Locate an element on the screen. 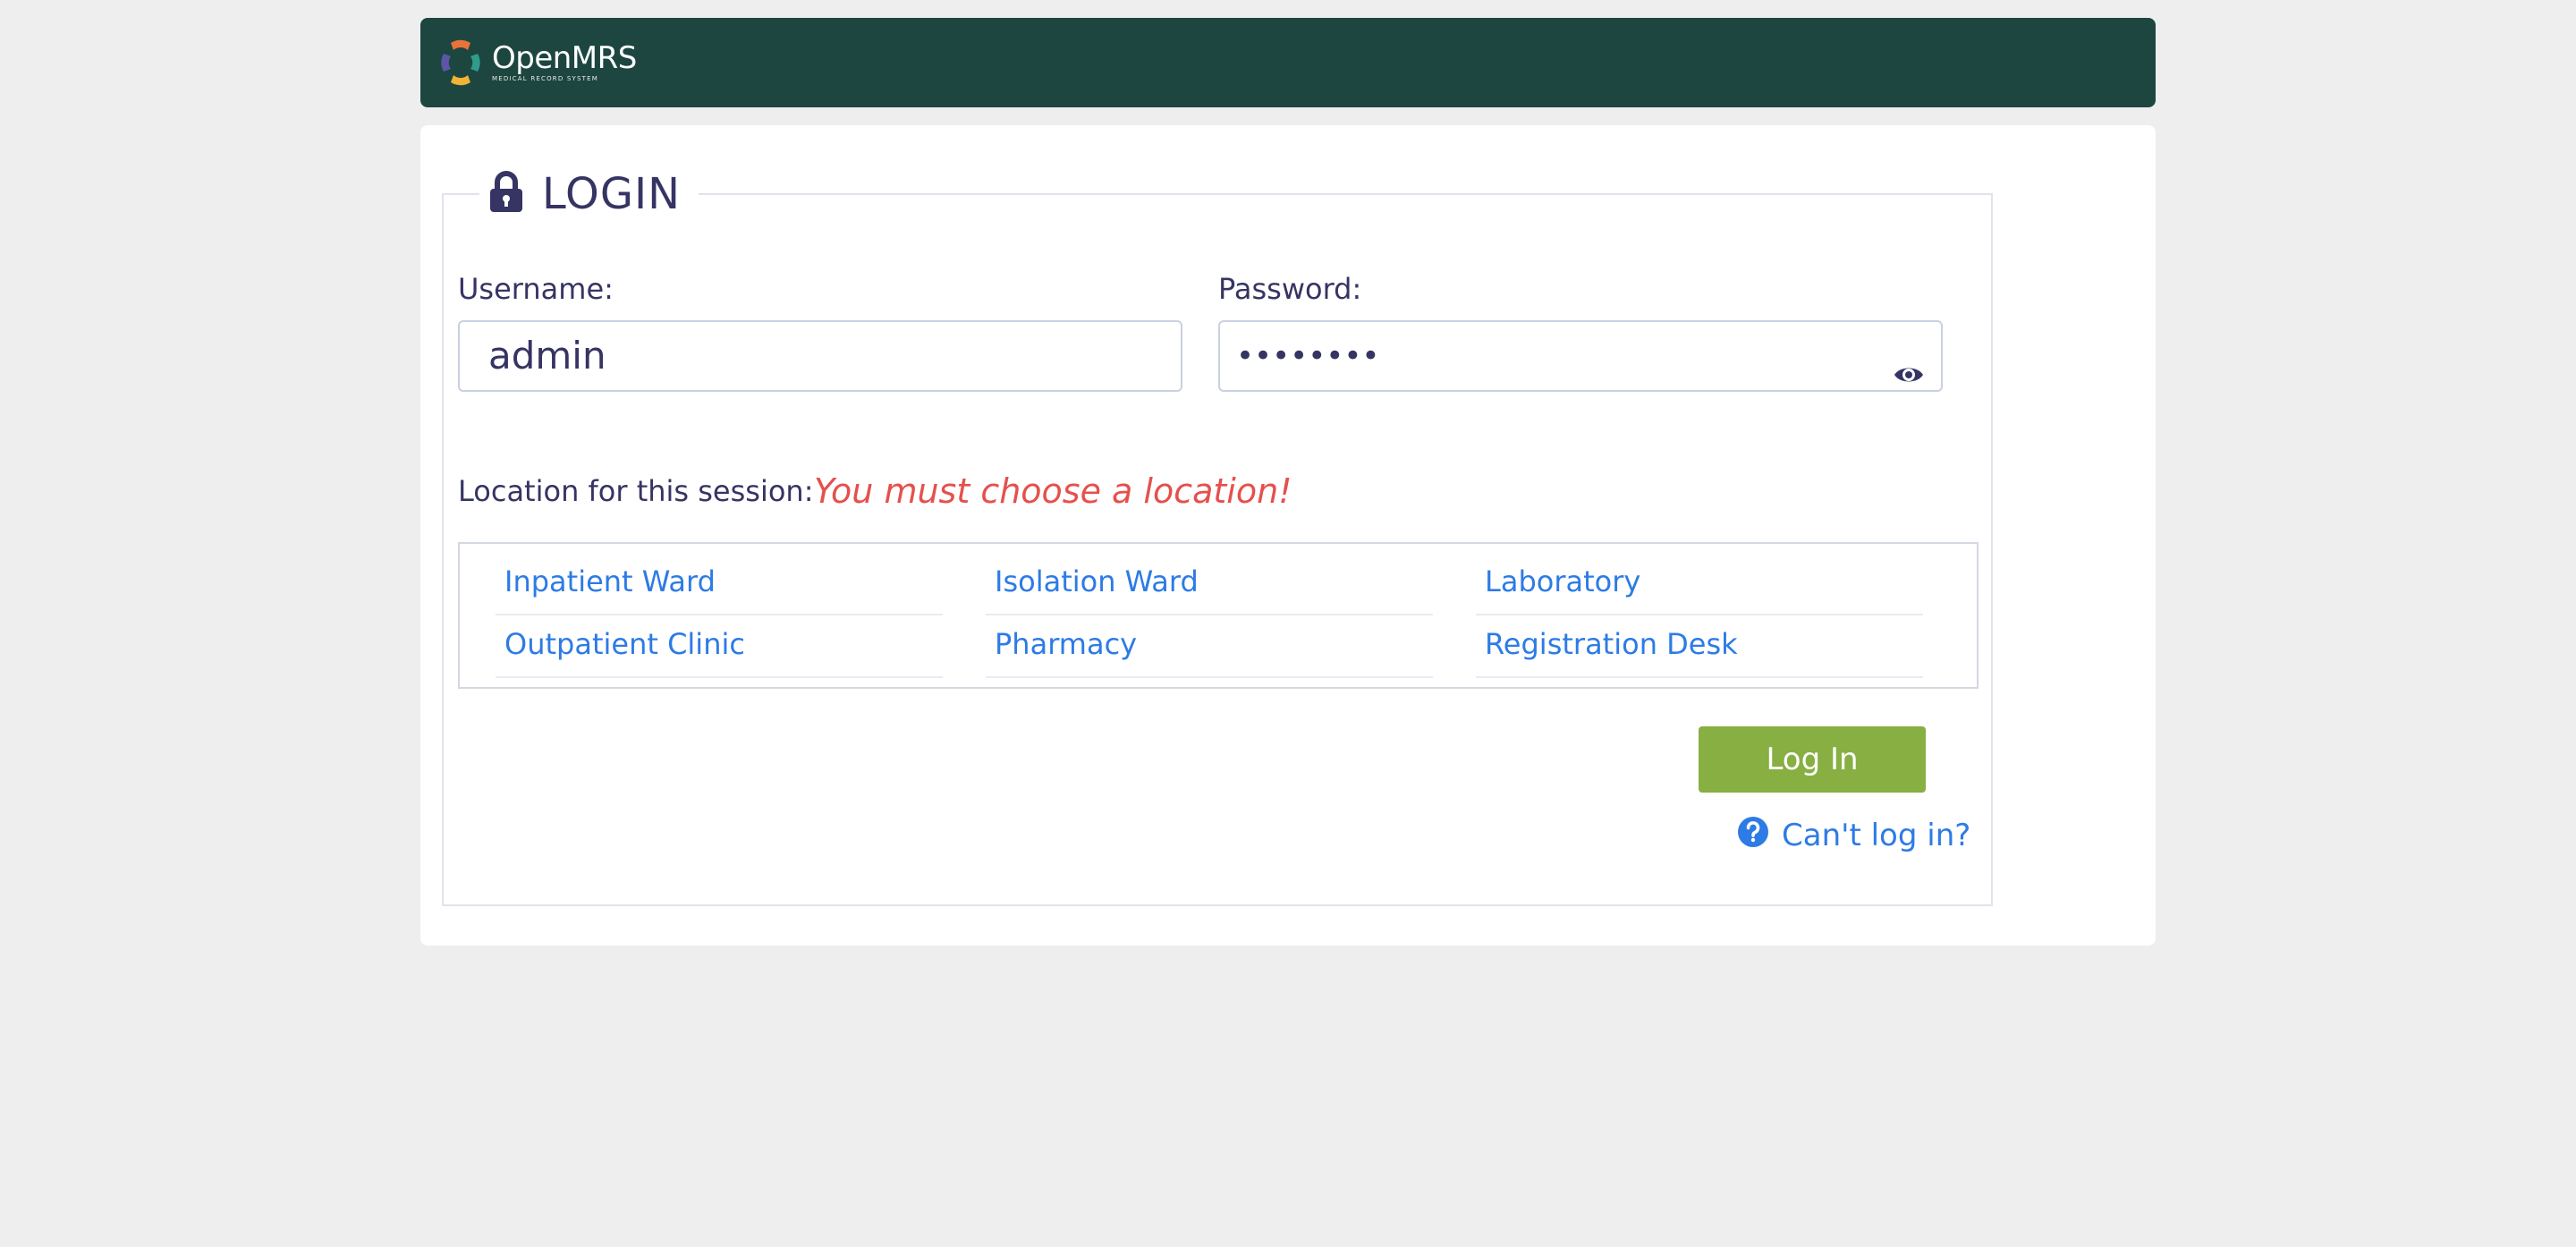  password-value: •••••••• is located at coordinates (1308, 356).